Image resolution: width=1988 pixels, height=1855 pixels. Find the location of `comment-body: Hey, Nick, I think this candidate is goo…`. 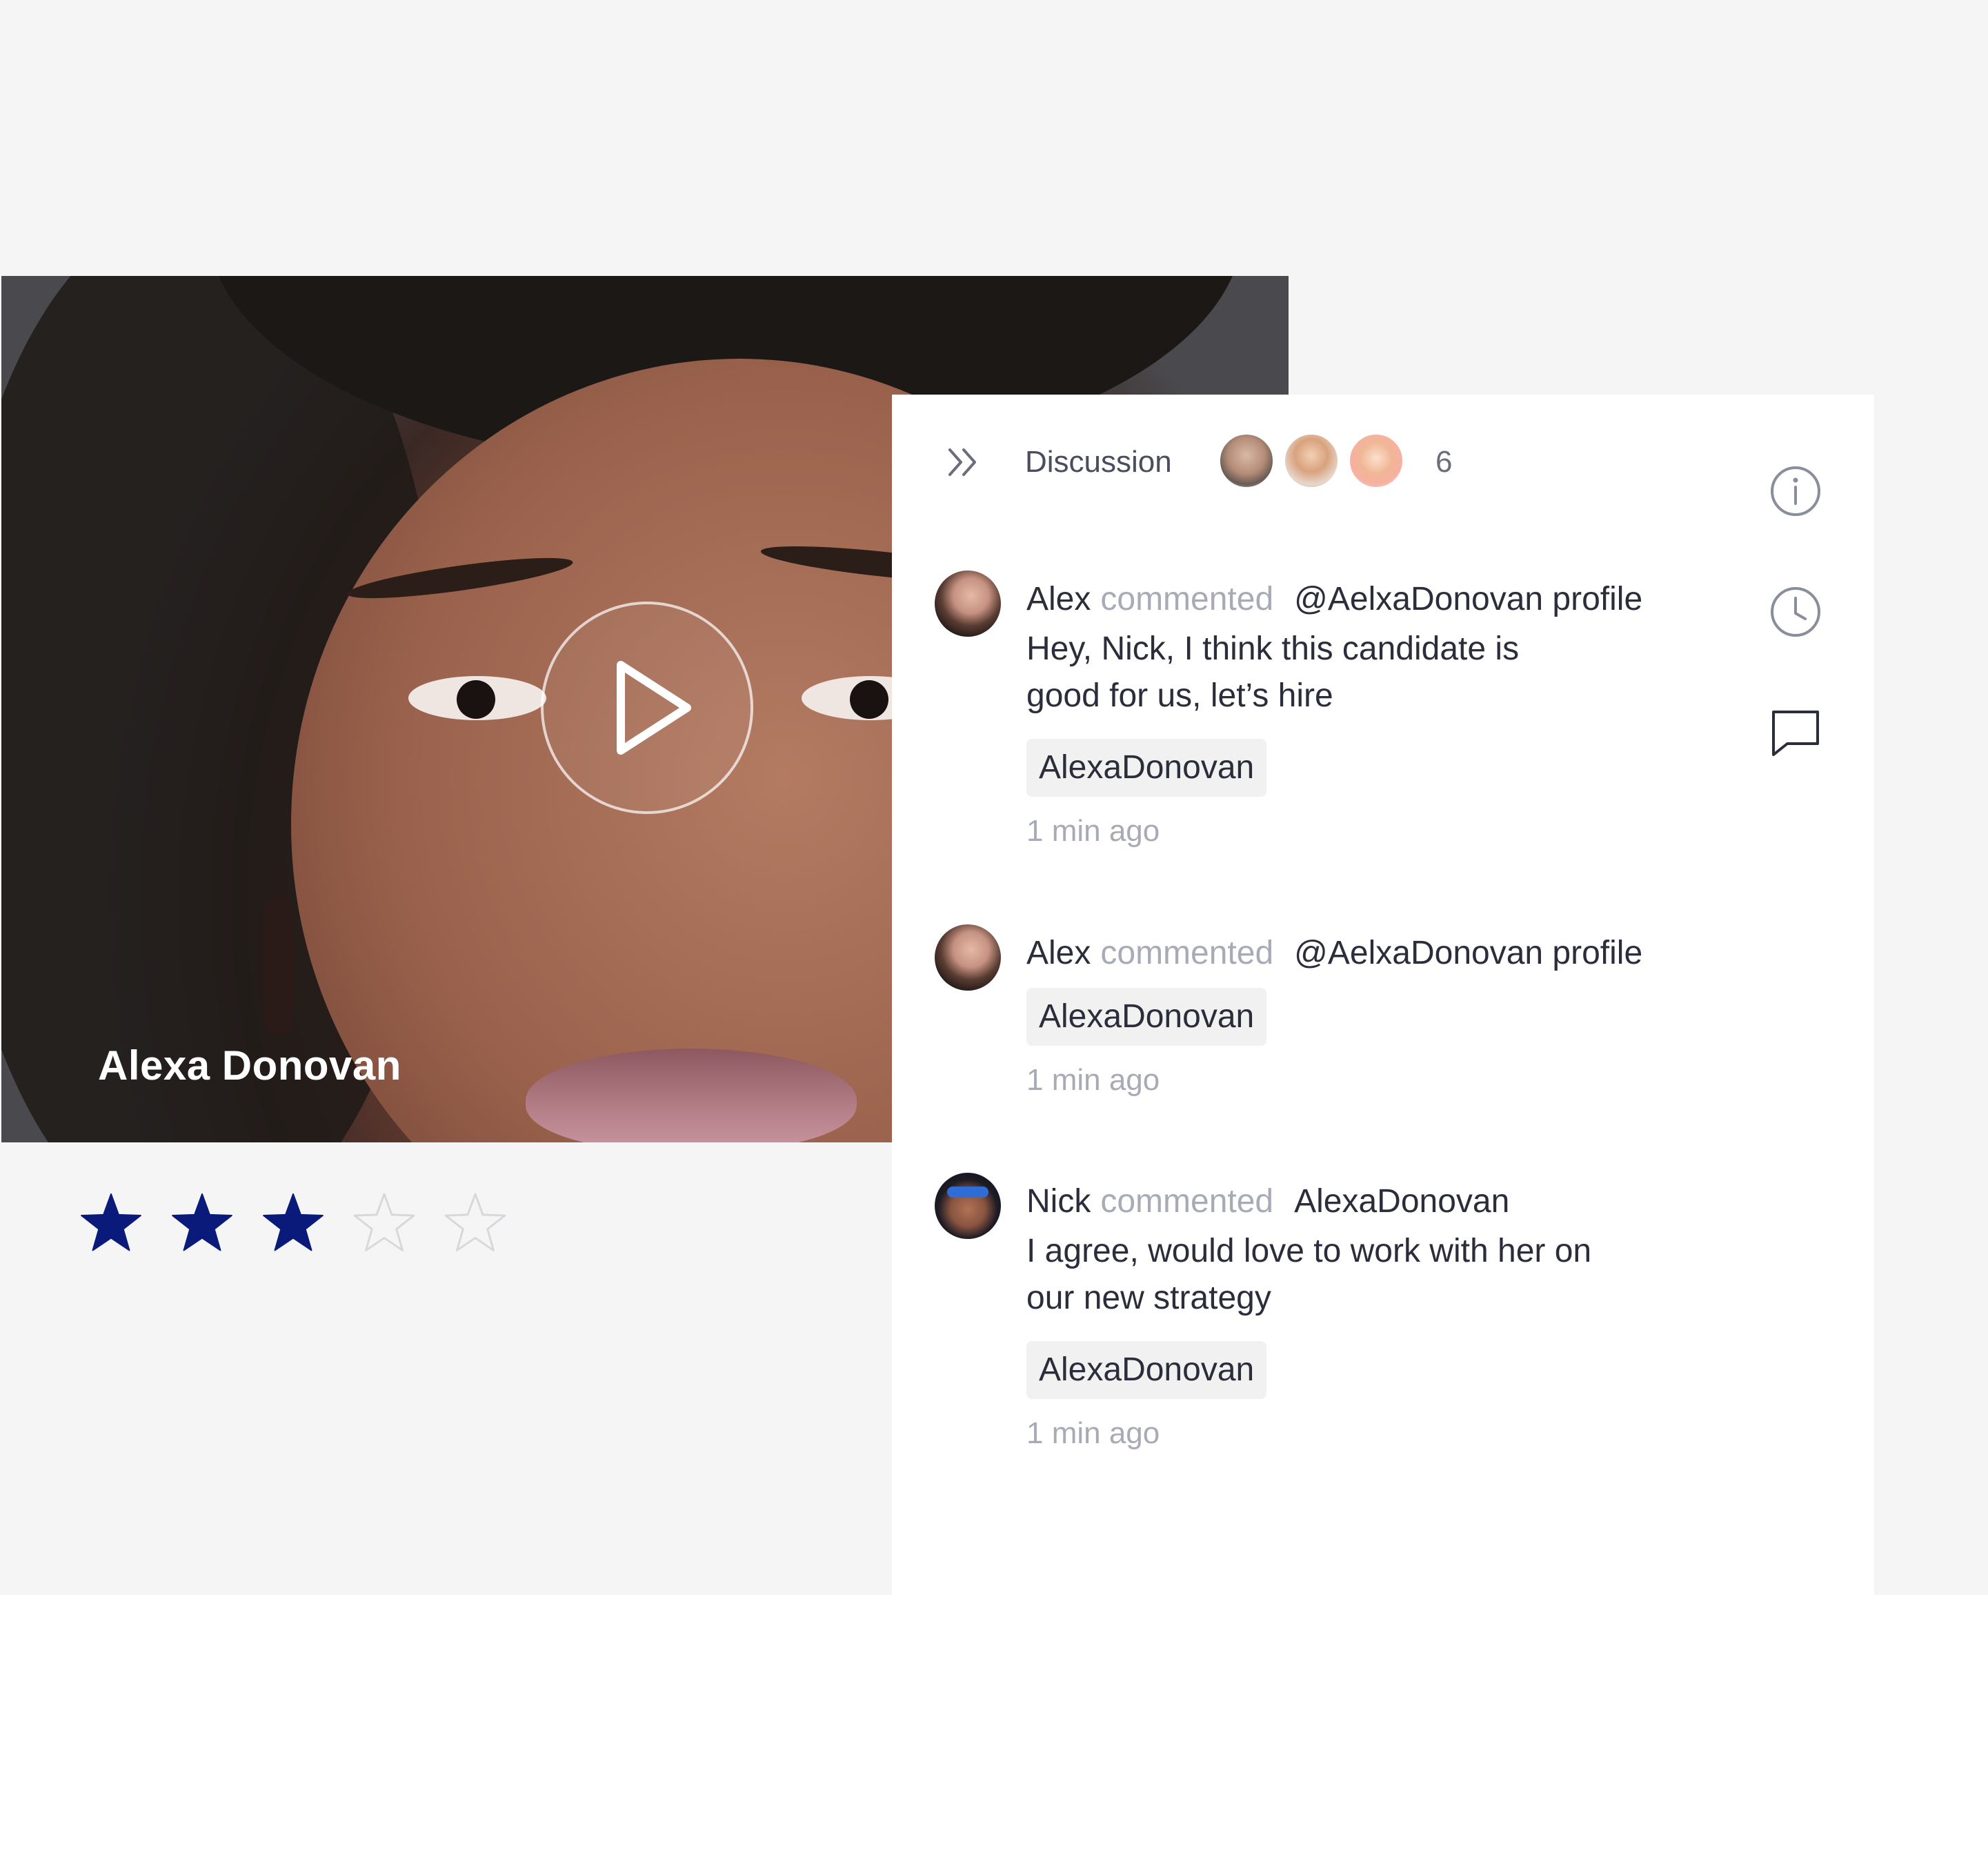

comment-body: Hey, Nick, I think this candidate is goo… is located at coordinates (1371, 673).